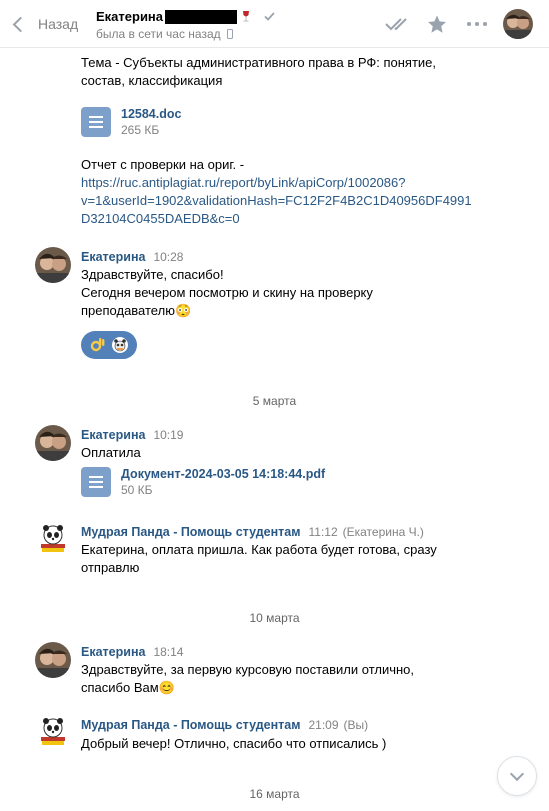 This screenshot has height=811, width=549. What do you see at coordinates (223, 474) in the screenshot?
I see `document-name: Документ-2024-03-05 14:18:44.pdf` at bounding box center [223, 474].